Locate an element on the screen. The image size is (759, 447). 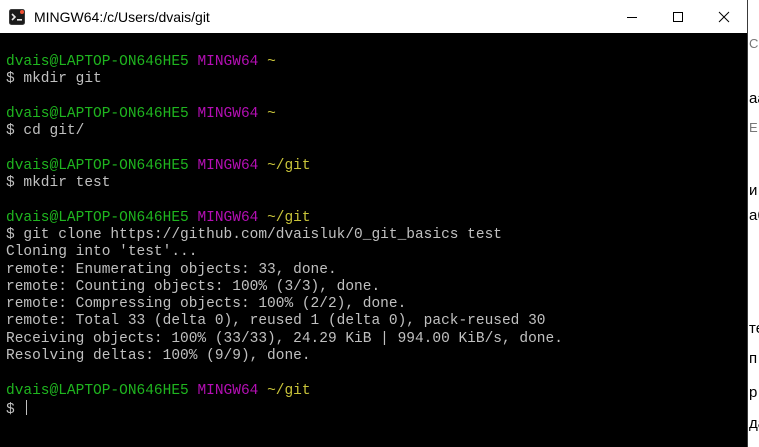
background-window-left-fragment: е is located at coordinates (3, 65).